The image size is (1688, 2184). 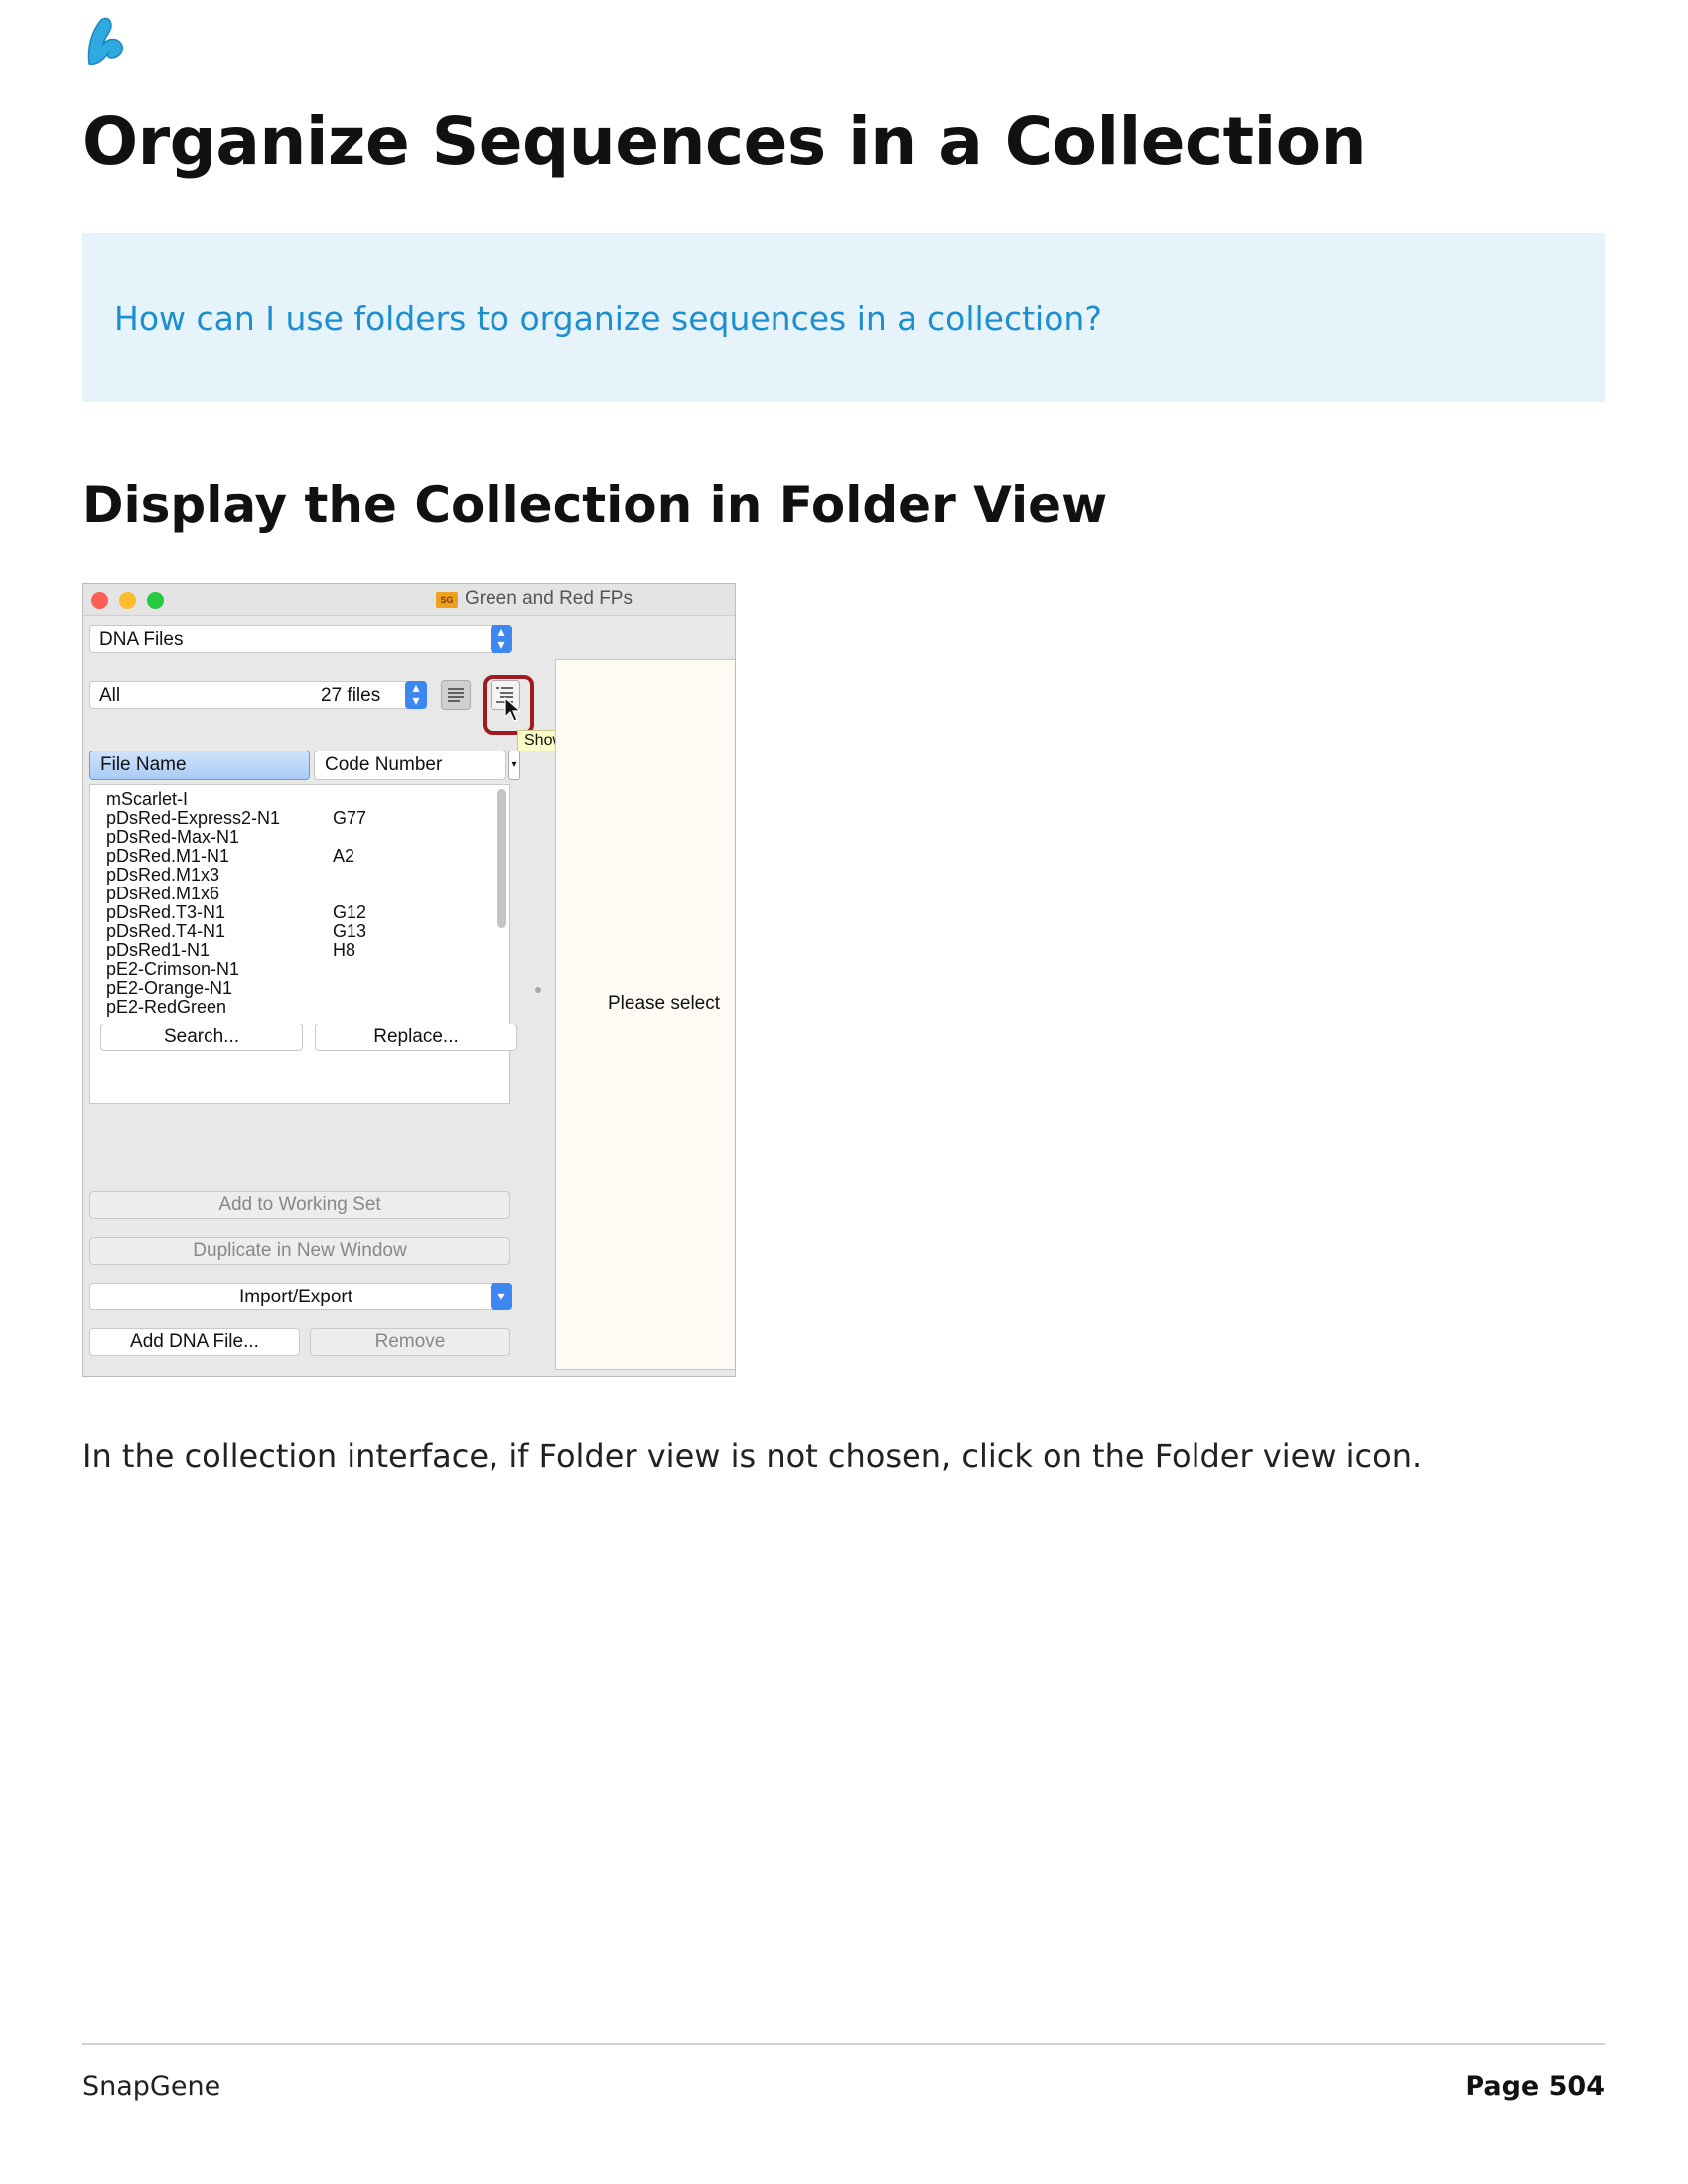 I want to click on file-name: pE2-RedGreen, so click(x=166, y=1007).